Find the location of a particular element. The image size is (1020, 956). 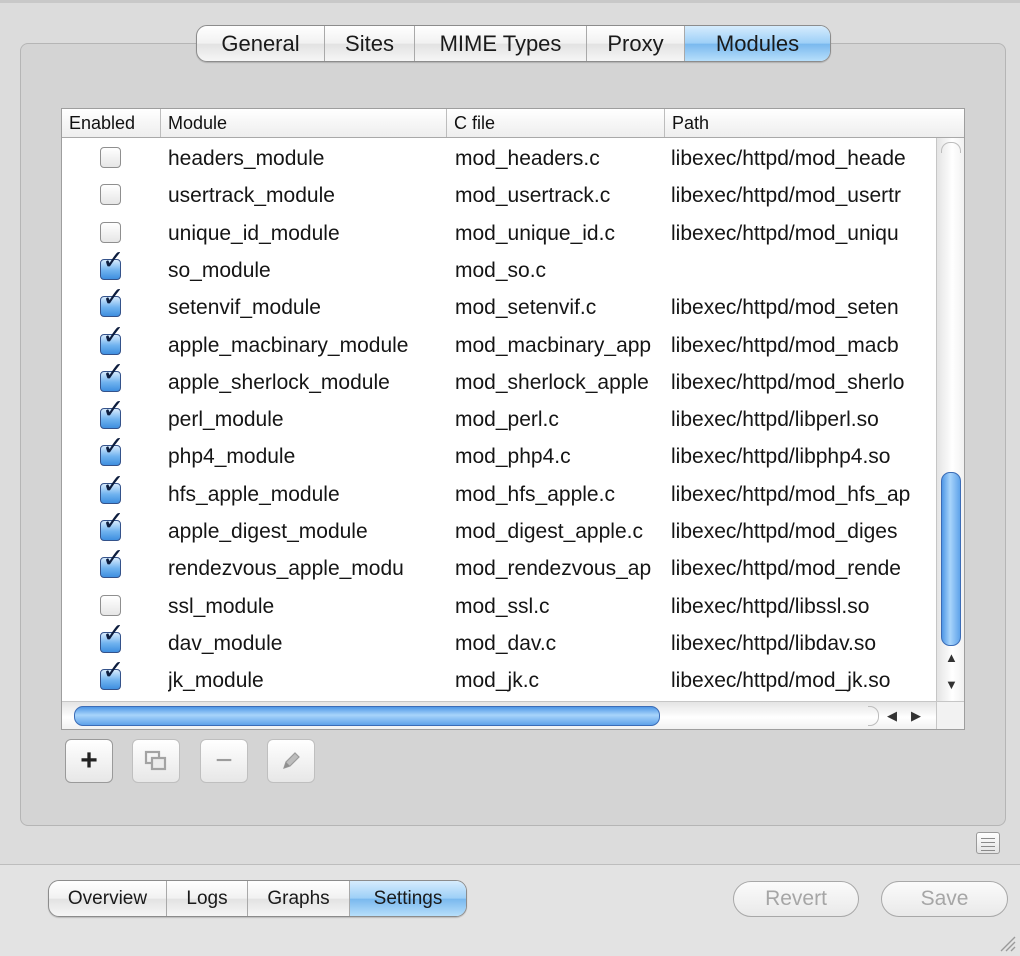

module-name-cell: headers_module is located at coordinates (246, 158).